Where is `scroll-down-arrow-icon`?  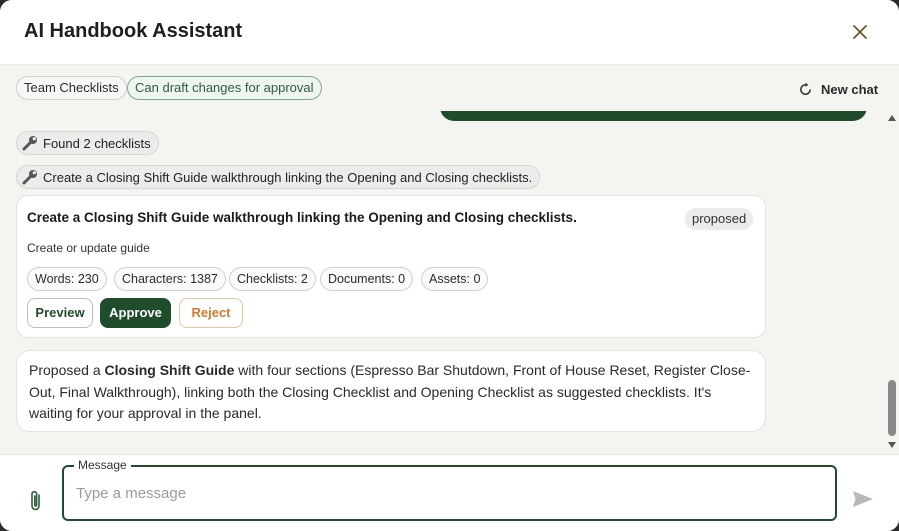 scroll-down-arrow-icon is located at coordinates (892, 445).